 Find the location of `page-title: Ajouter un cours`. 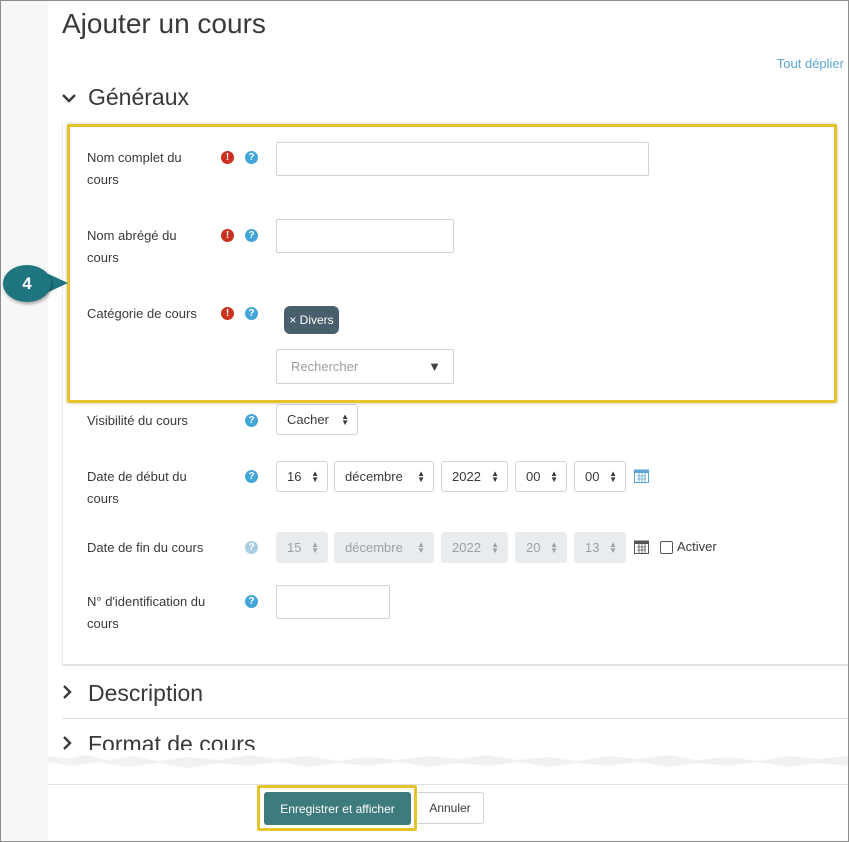

page-title: Ajouter un cours is located at coordinates (164, 23).